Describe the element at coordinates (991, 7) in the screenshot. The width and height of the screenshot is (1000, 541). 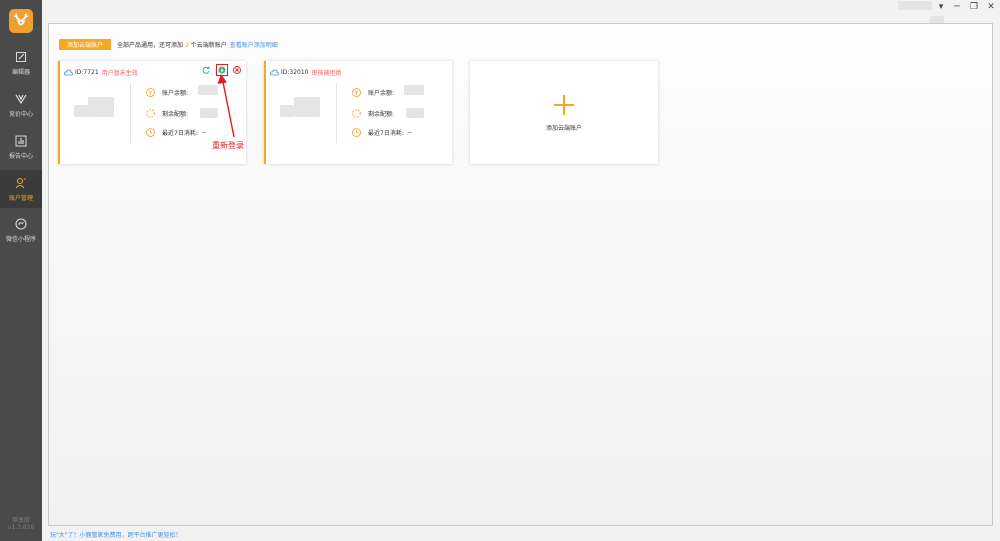
I see `close-button: ✕` at that location.